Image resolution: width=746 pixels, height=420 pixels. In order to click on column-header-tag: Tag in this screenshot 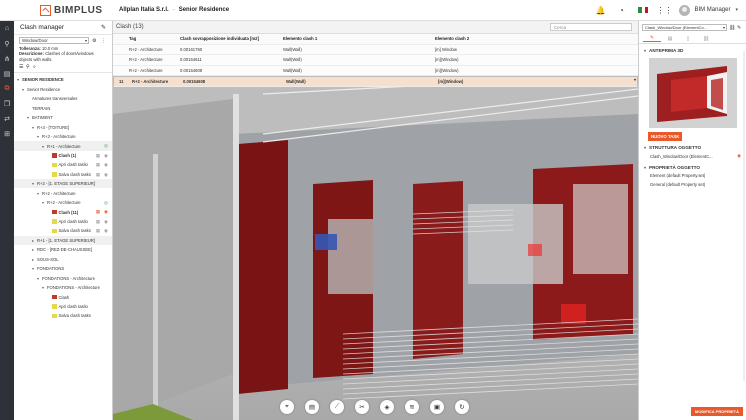, I will do `click(154, 38)`.